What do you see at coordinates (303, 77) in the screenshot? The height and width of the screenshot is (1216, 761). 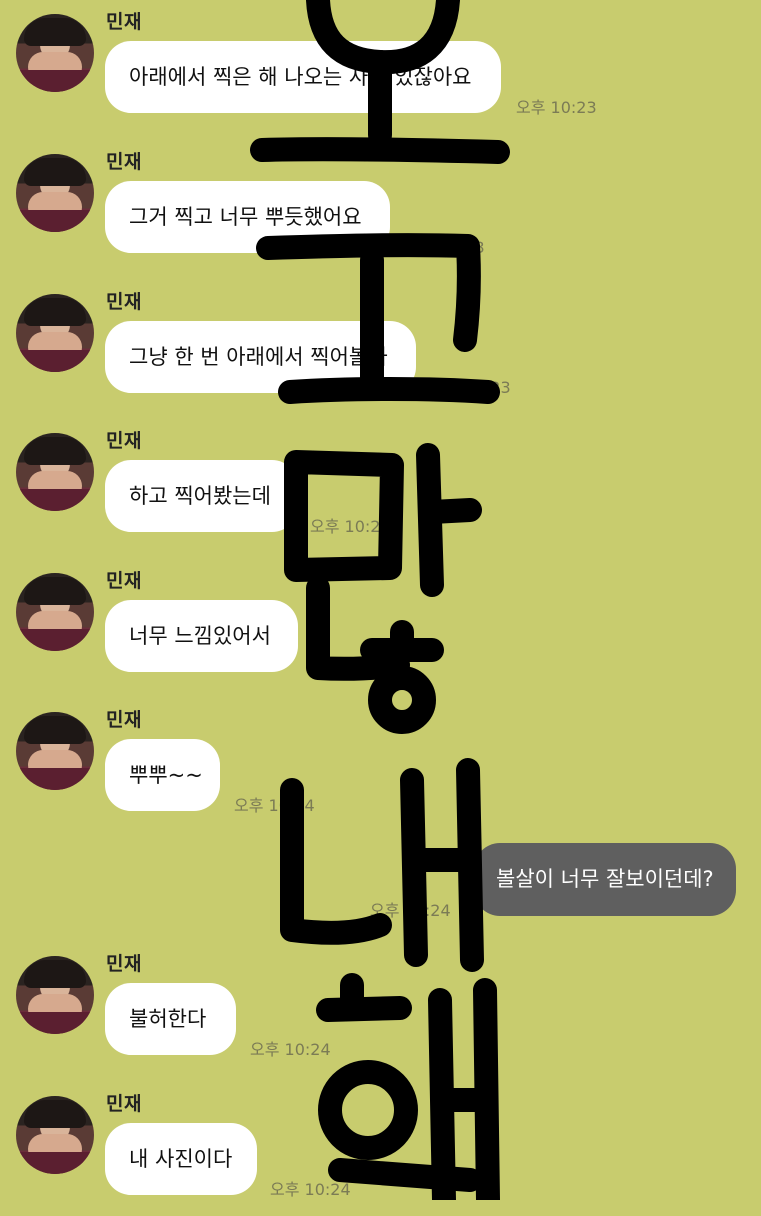 I see `message-bubble: 아래에서 찍은 해 나오는 사진 있잖아요` at bounding box center [303, 77].